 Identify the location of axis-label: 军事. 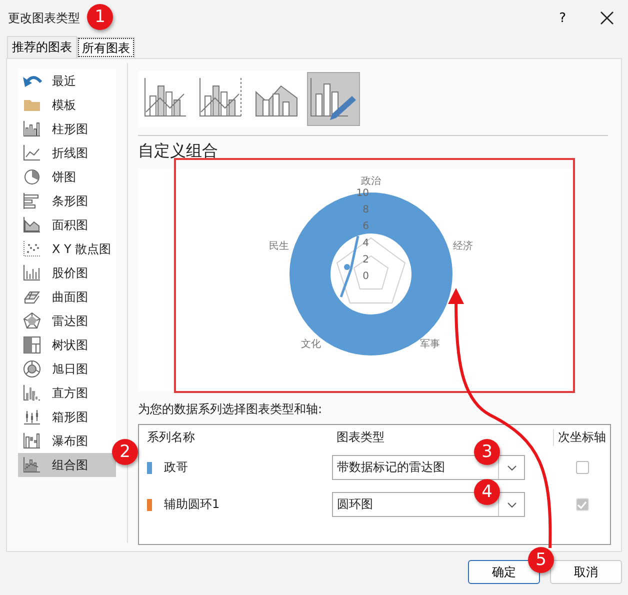
(430, 344).